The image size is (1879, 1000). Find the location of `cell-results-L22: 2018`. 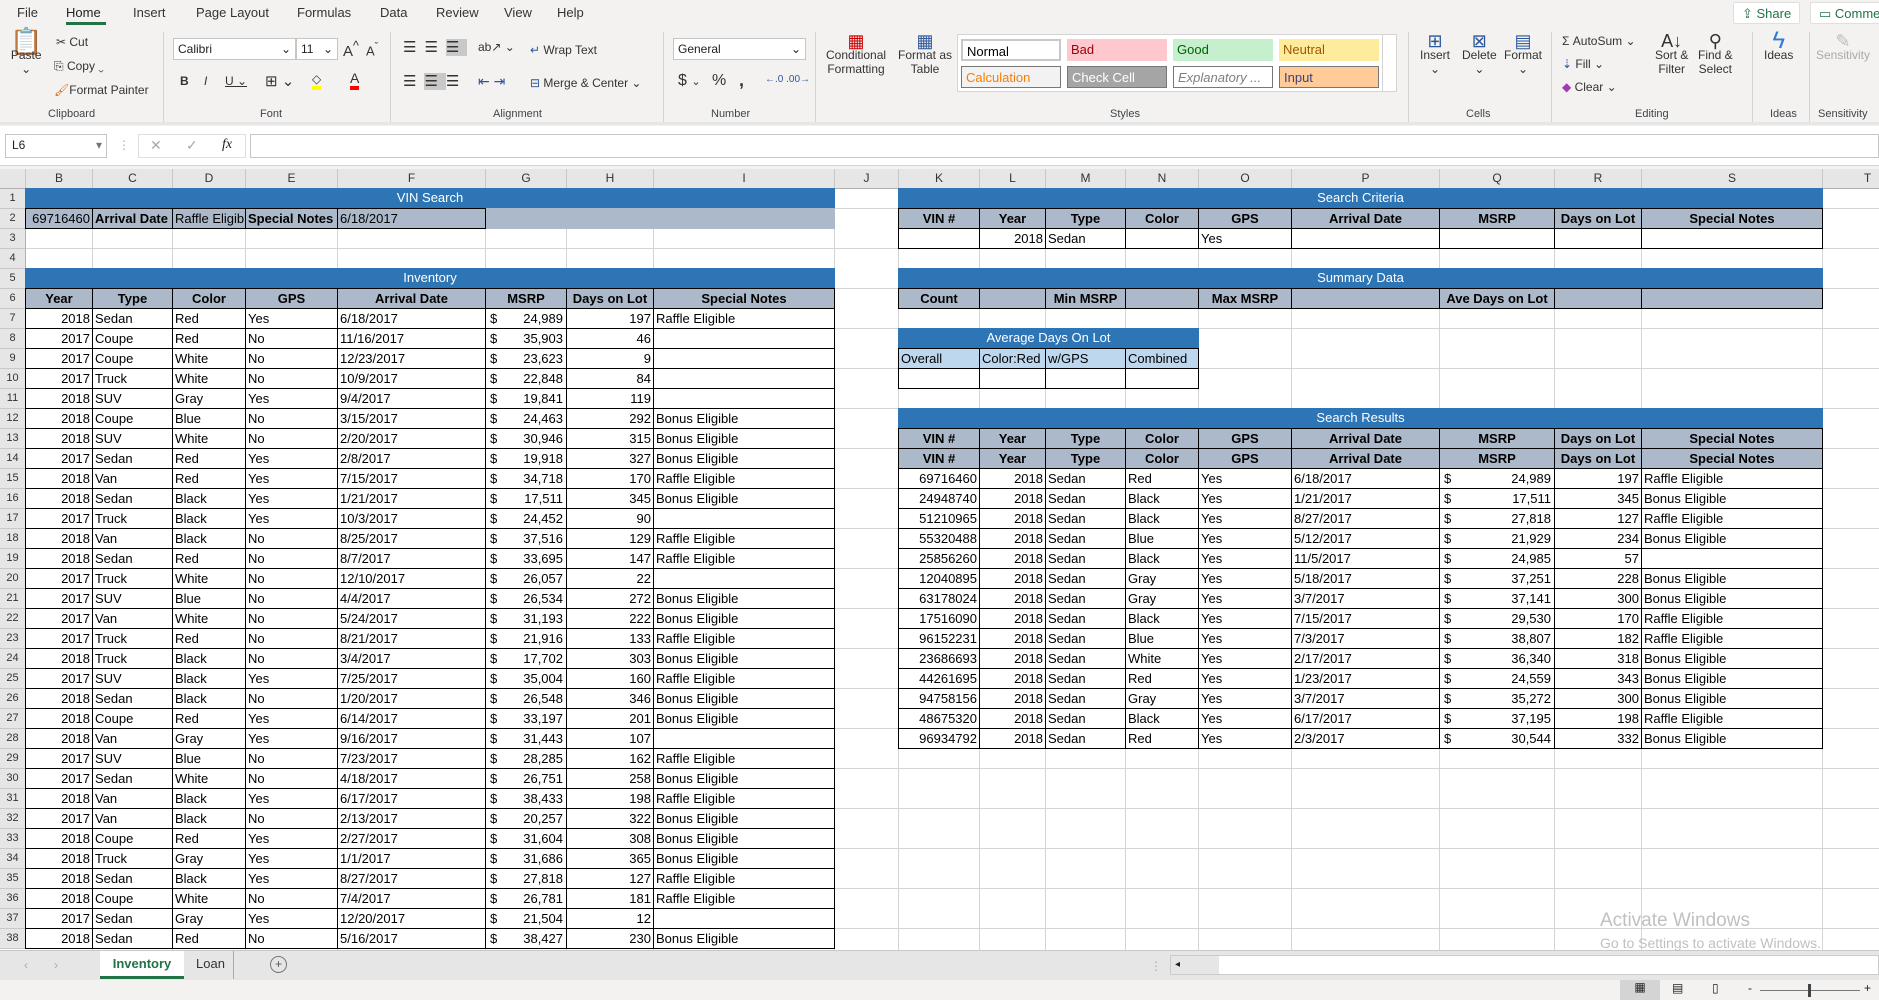

cell-results-L22: 2018 is located at coordinates (1012, 618).